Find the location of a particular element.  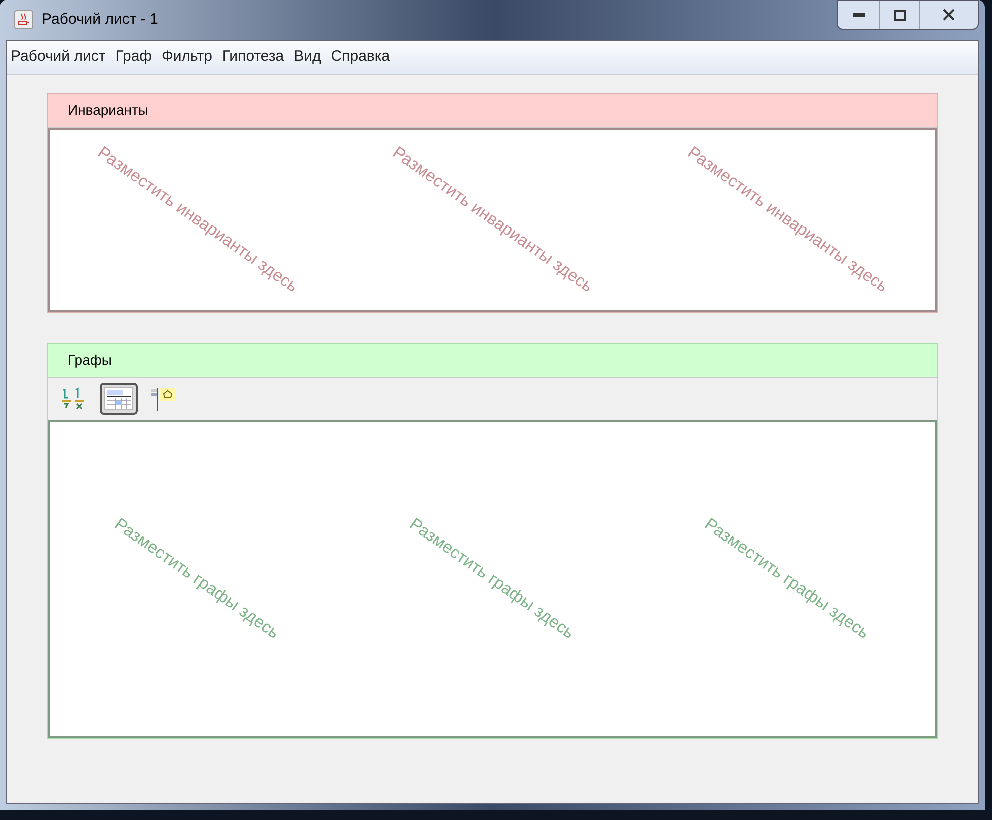

toolbar-button is located at coordinates (119, 398).